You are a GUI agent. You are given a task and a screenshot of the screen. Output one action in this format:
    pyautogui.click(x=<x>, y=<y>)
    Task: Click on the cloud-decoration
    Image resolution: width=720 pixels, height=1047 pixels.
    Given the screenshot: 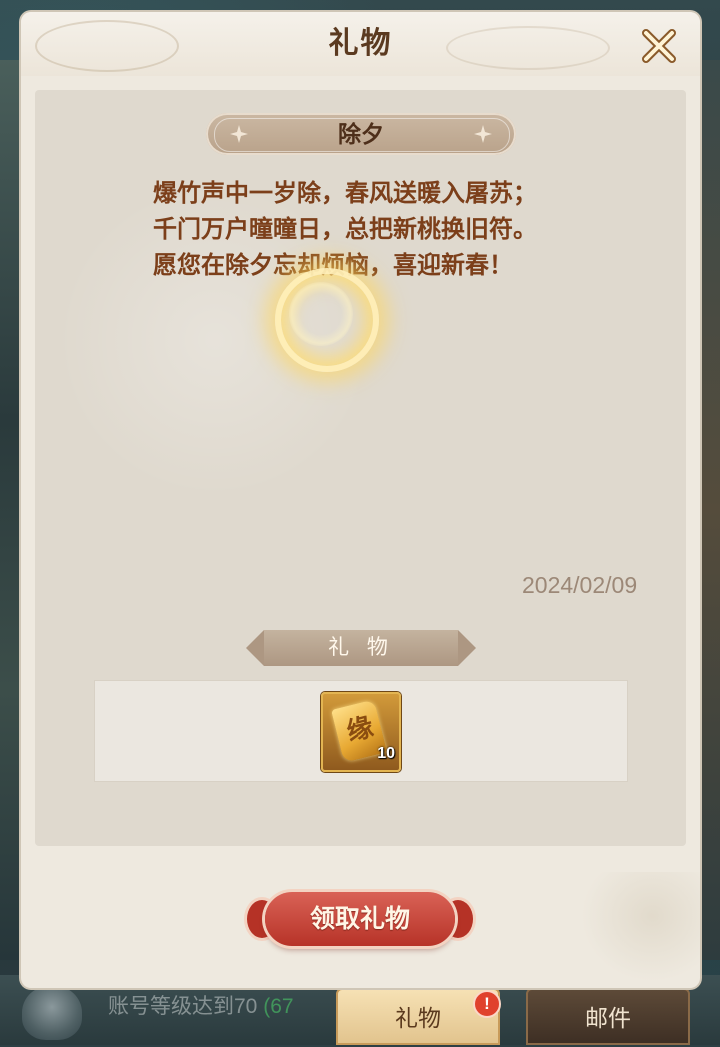 What is the action you would take?
    pyautogui.click(x=640, y=927)
    